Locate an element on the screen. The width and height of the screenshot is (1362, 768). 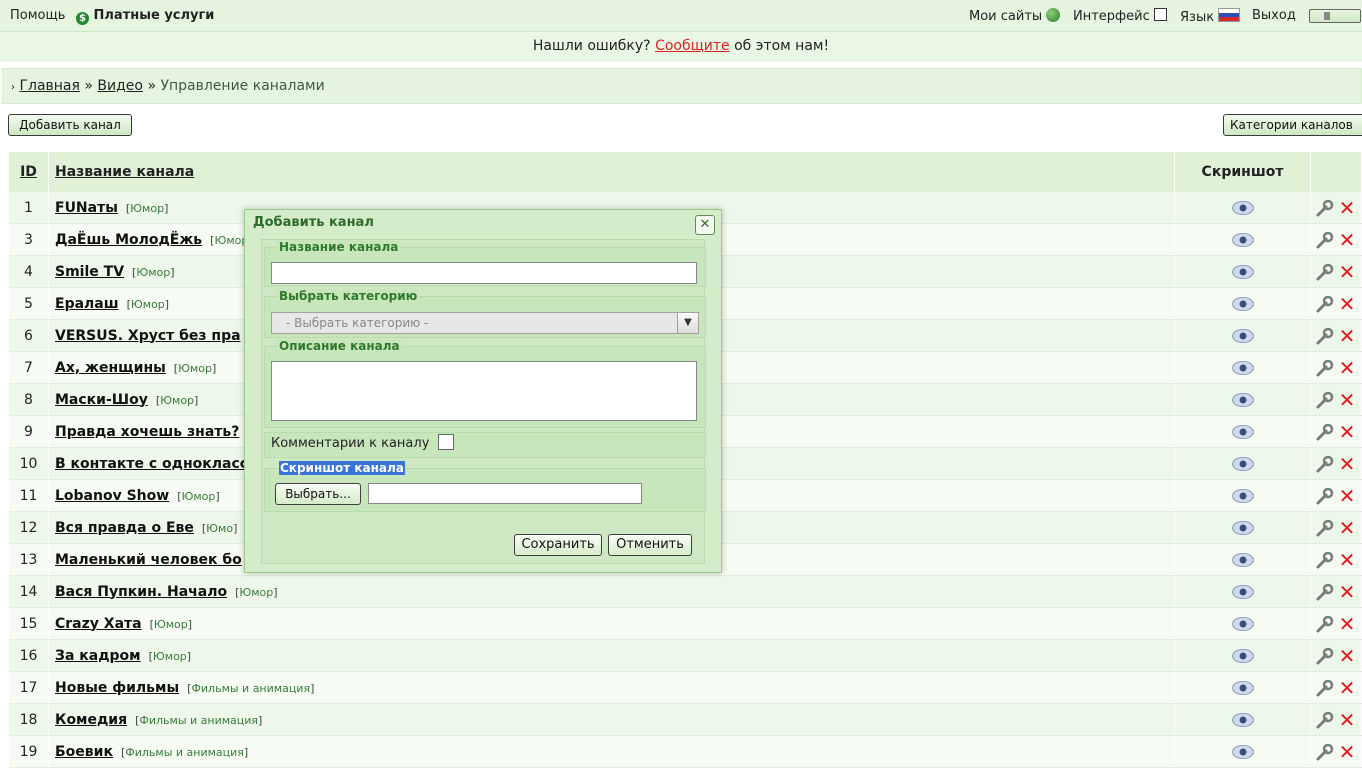
category-select: - Выбрать категорию - ▼ is located at coordinates (485, 323).